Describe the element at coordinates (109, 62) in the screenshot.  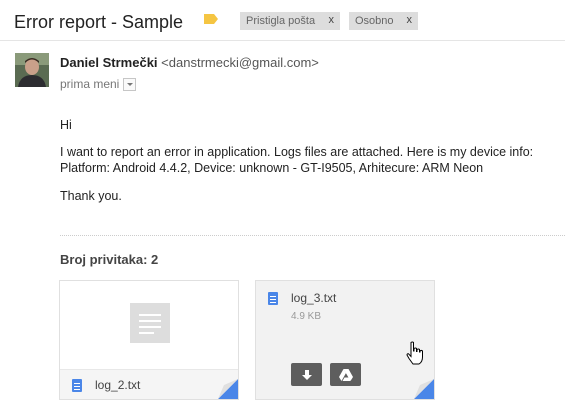
I see `sender-name: Daniel Strmečki` at that location.